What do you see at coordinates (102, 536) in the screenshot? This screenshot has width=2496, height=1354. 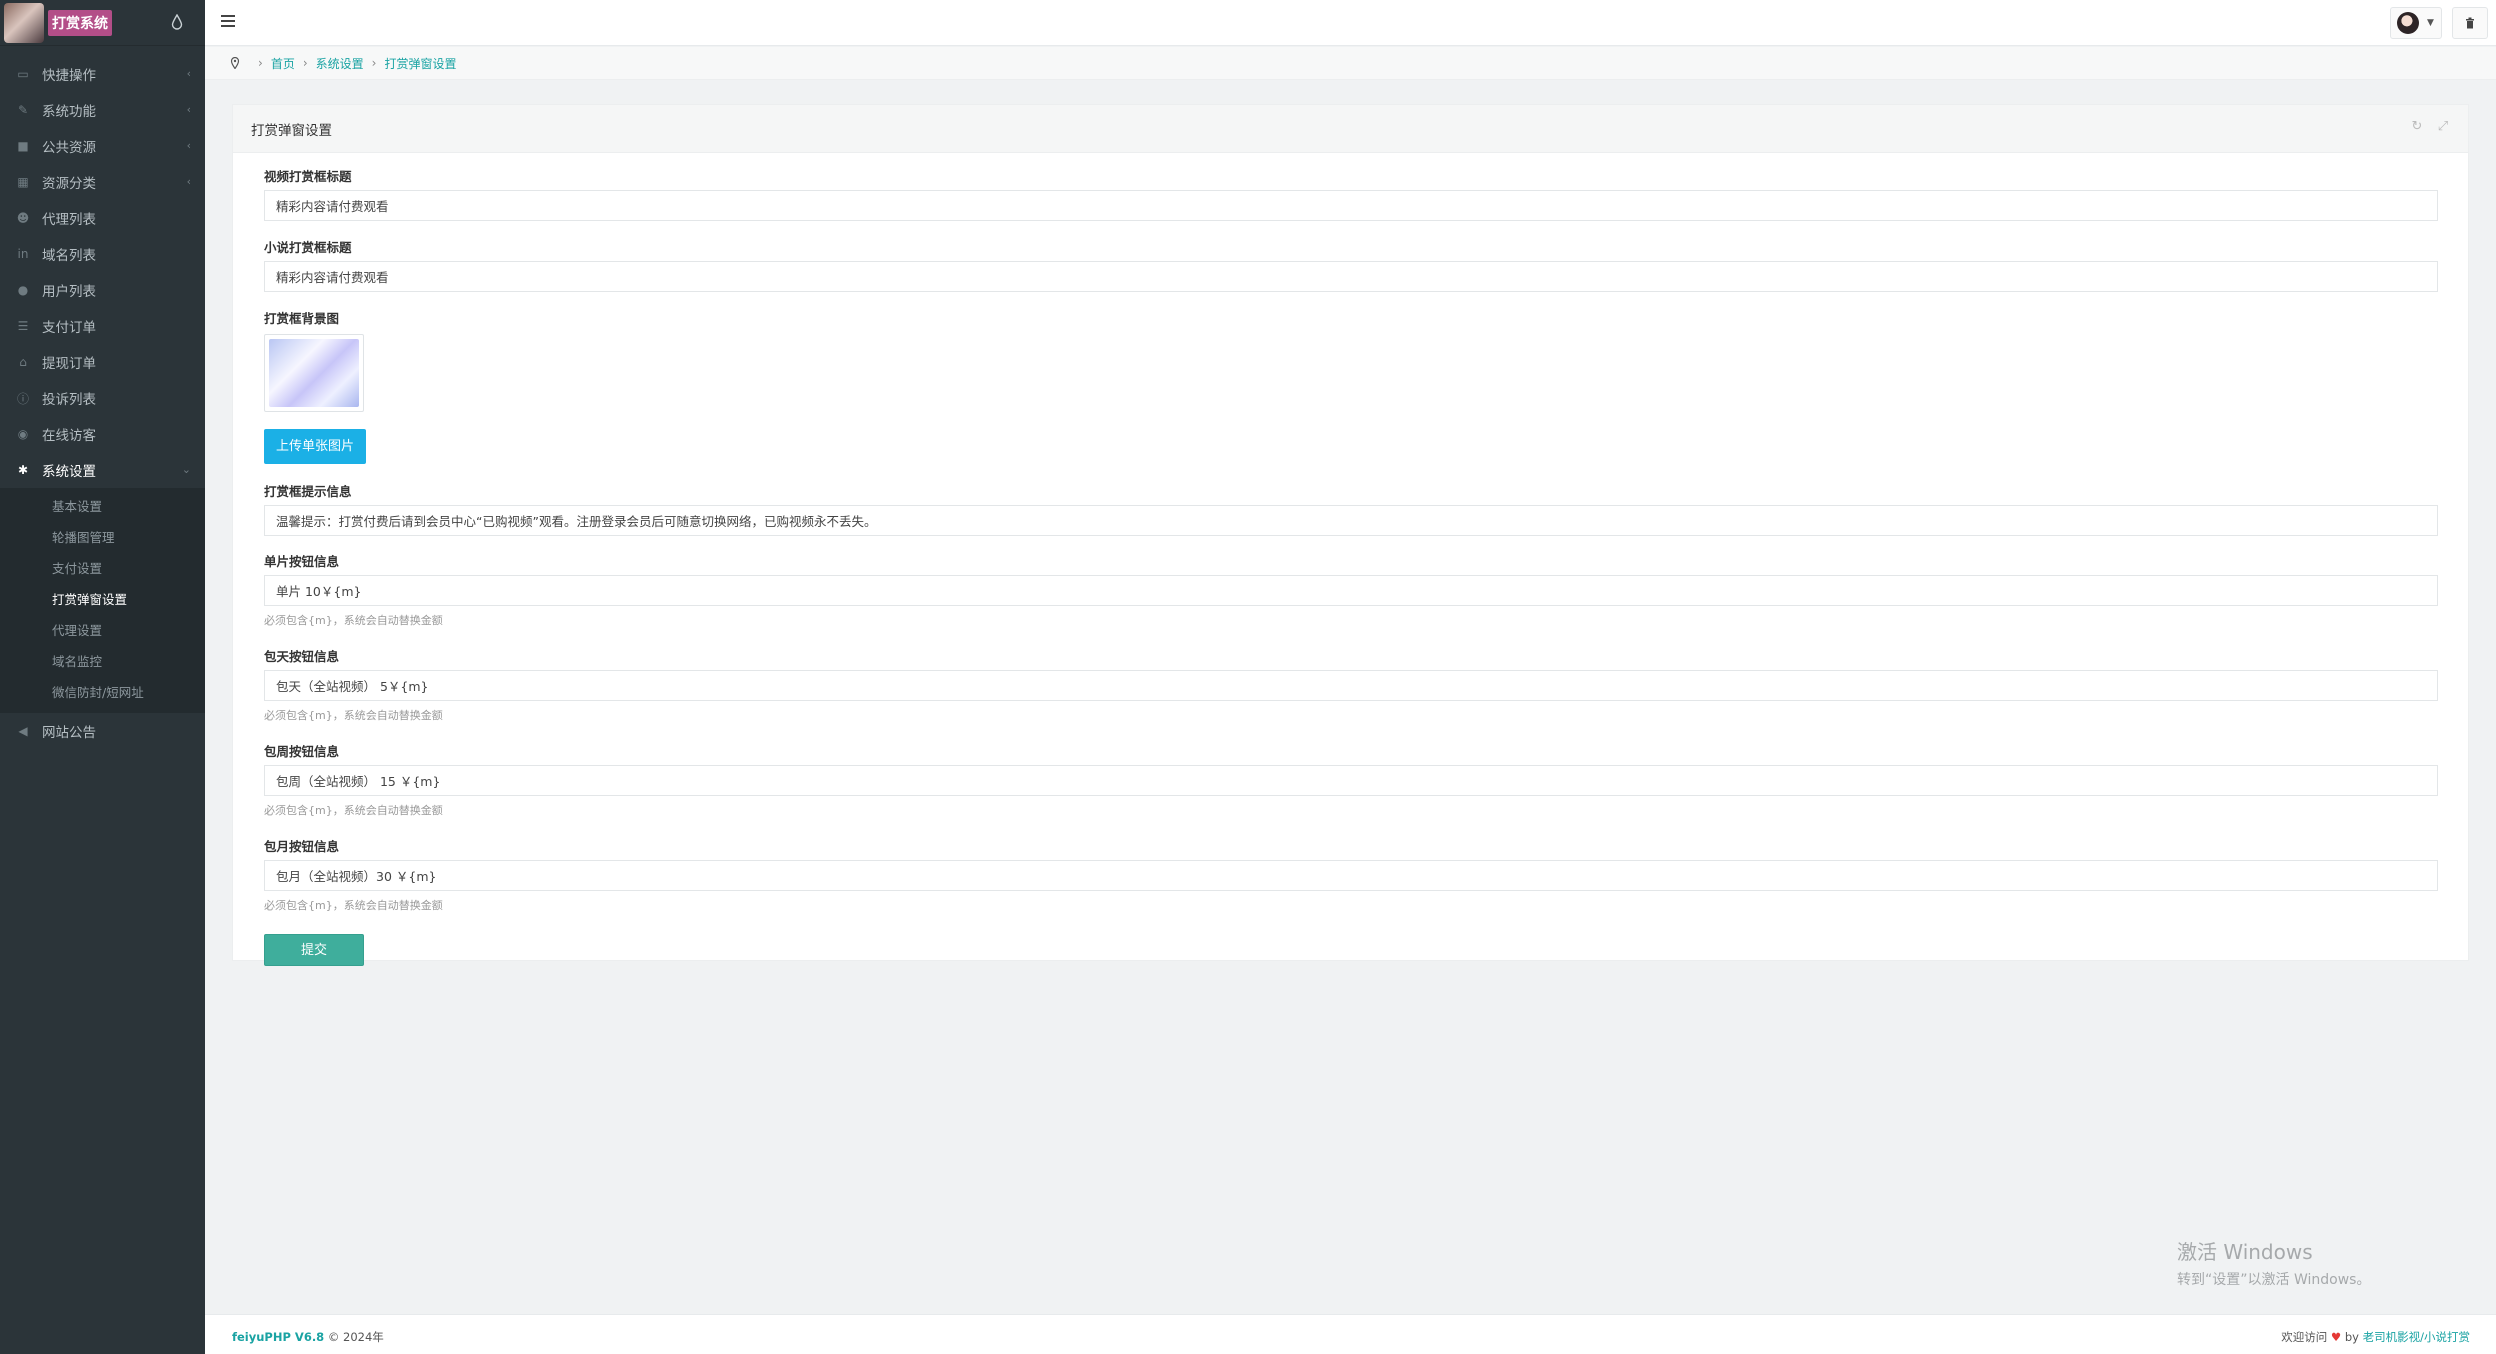 I see `sidebar-subitem-carousel: 轮播图管理` at bounding box center [102, 536].